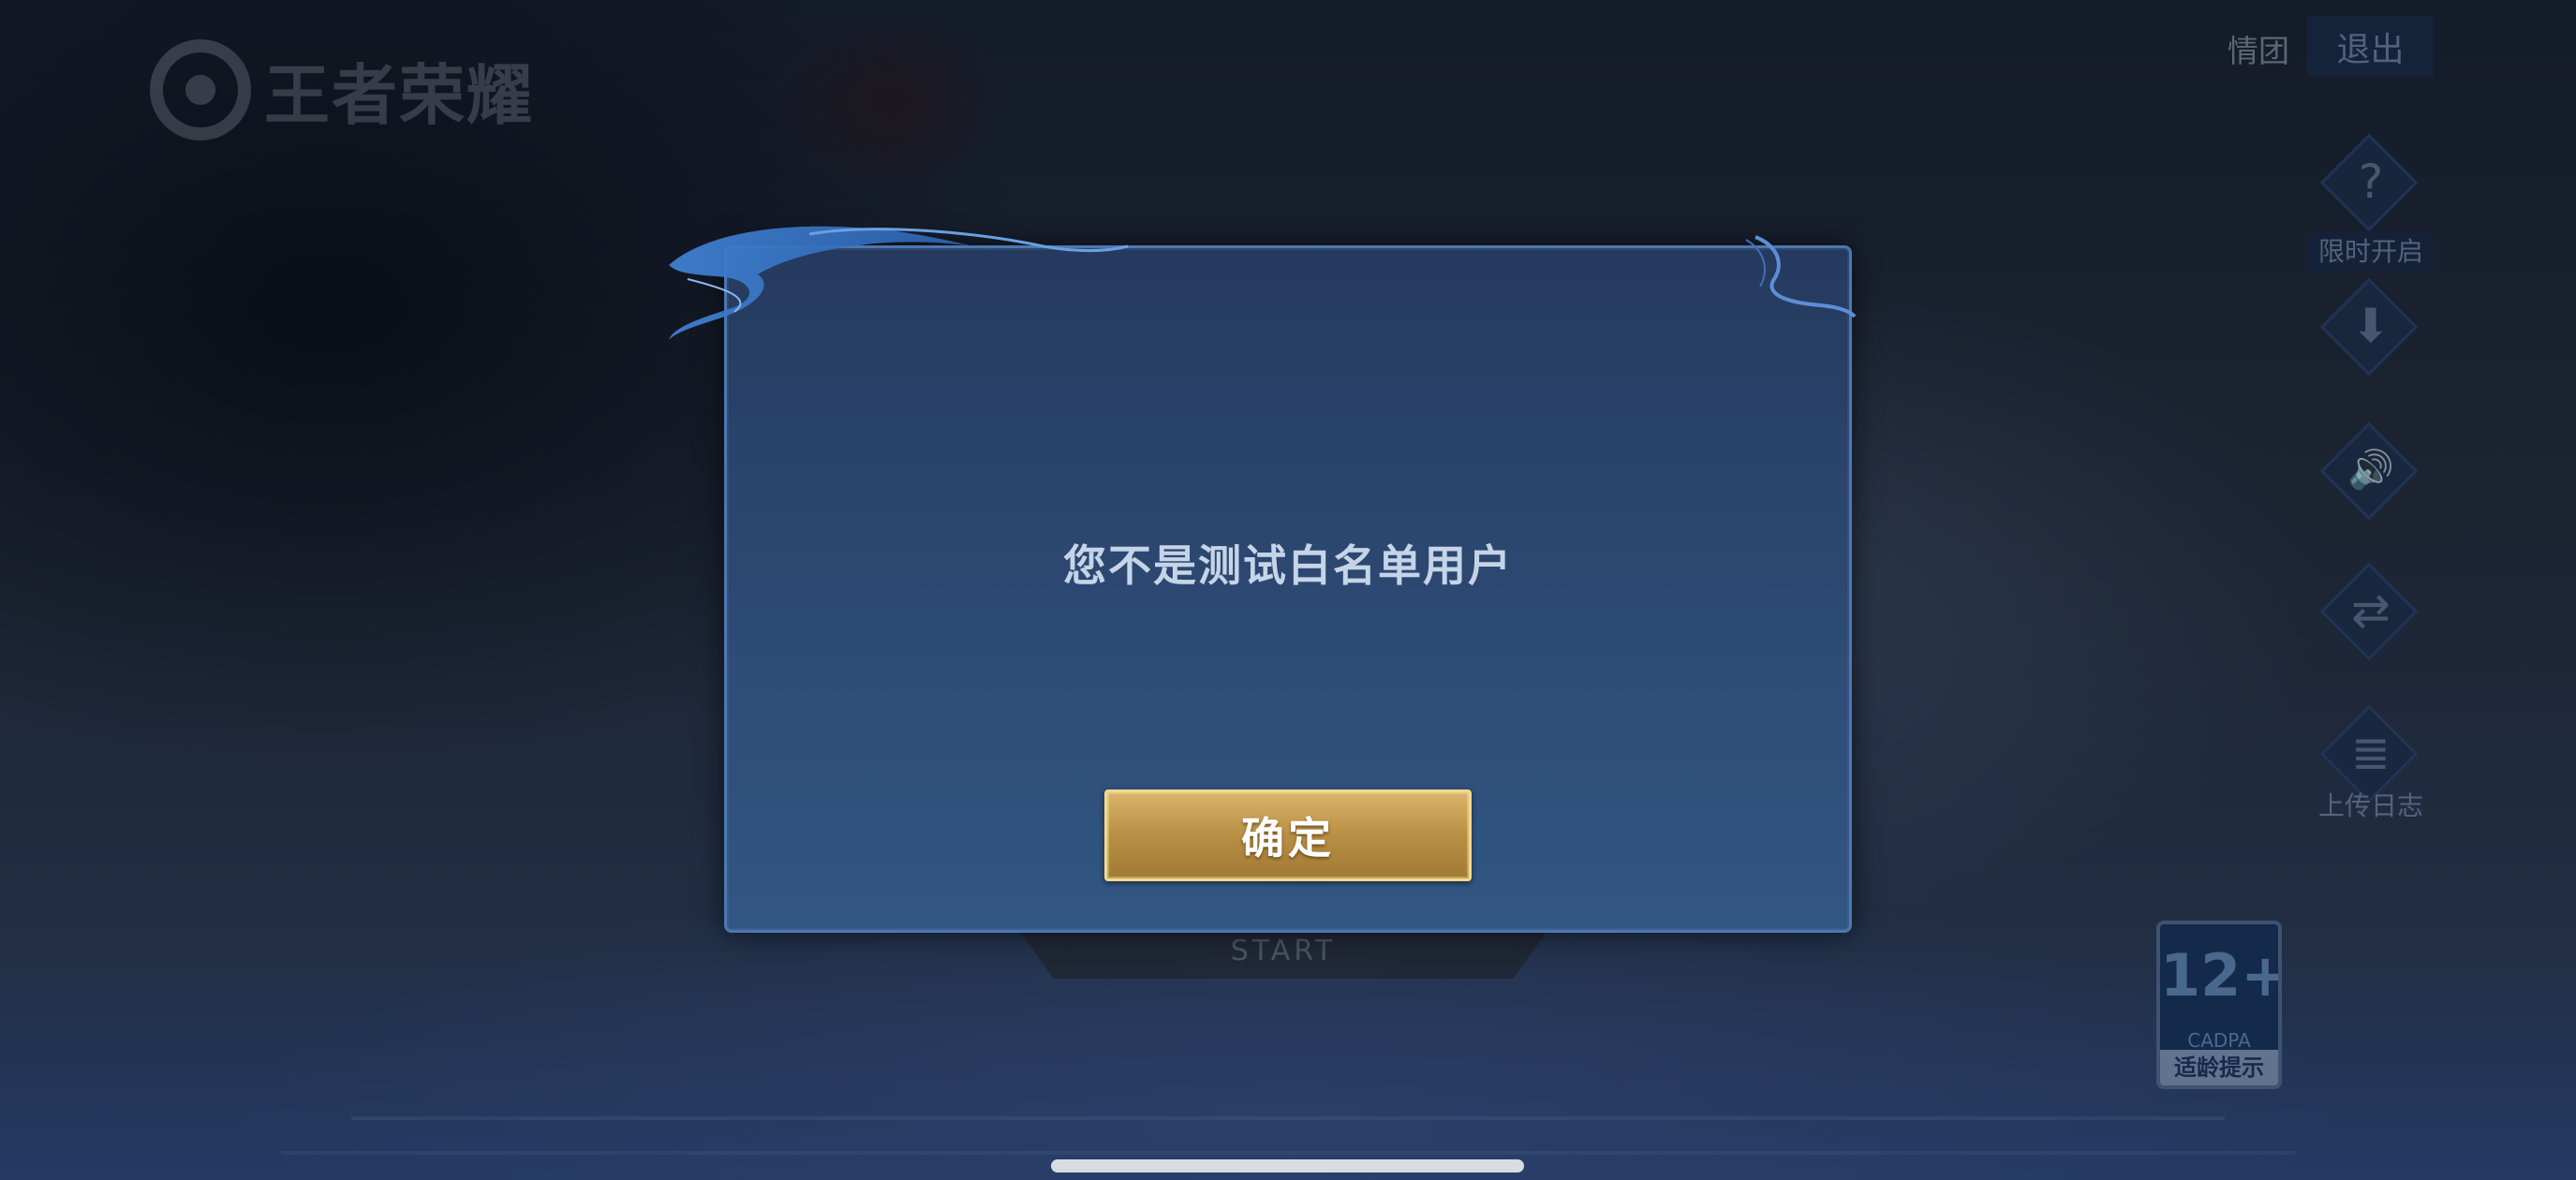 This screenshot has width=2576, height=1180. Describe the element at coordinates (1288, 565) in the screenshot. I see `dialog-message: 您不是测试白名单用户` at that location.